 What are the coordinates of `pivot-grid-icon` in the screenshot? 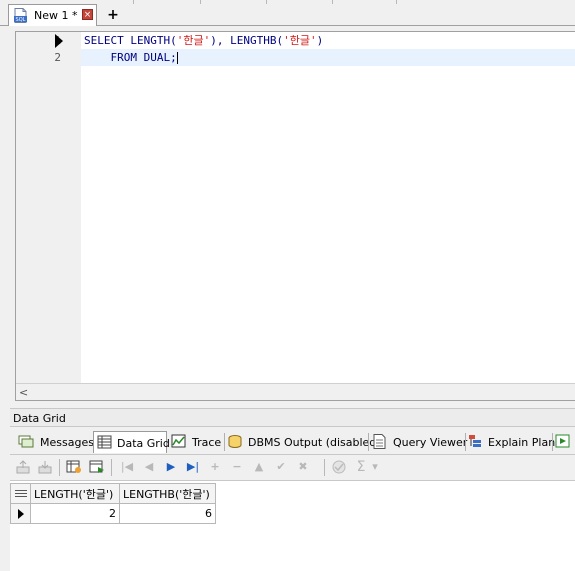 It's located at (562, 441).